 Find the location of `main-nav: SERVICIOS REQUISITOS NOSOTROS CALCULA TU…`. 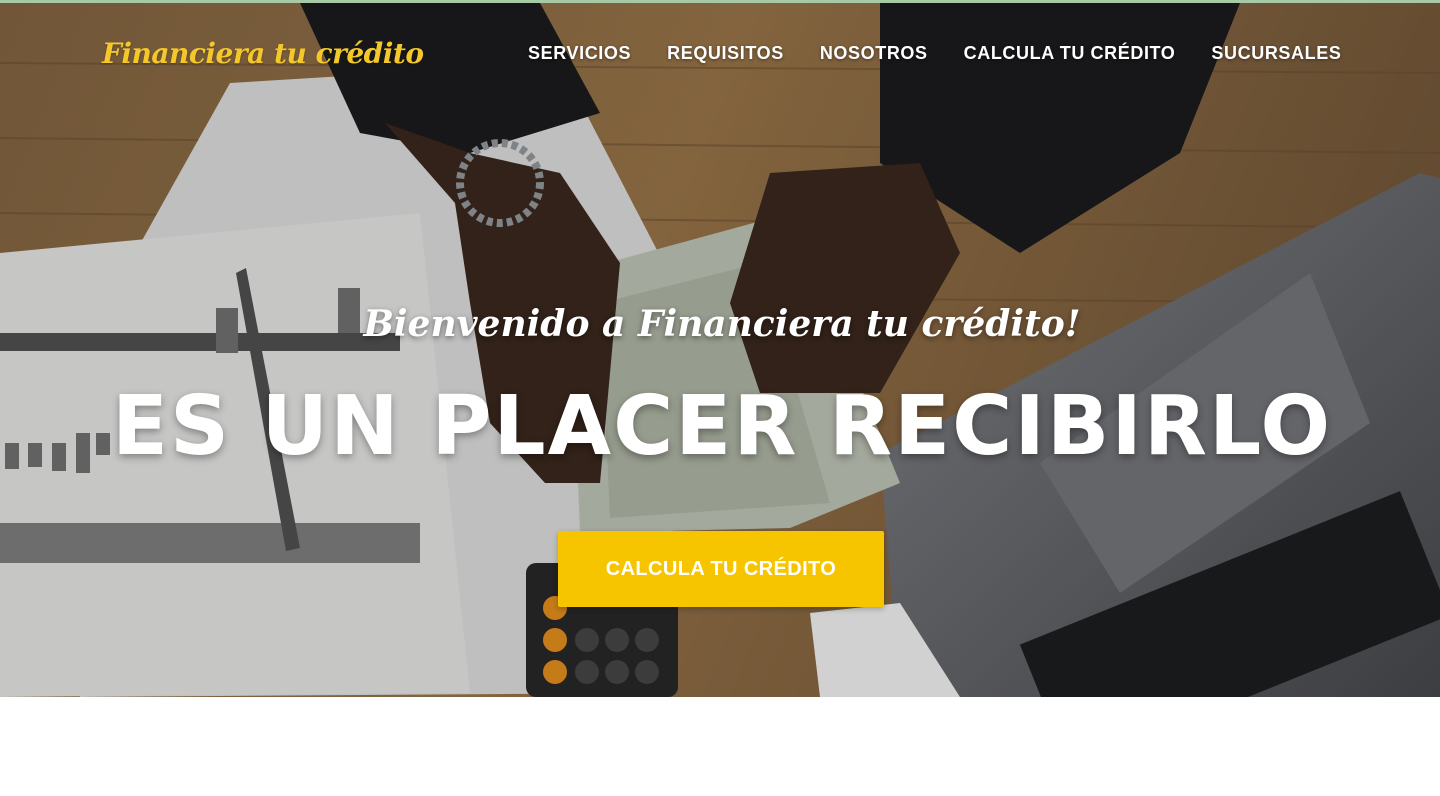

main-nav: SERVICIOS REQUISITOS NOSOTROS CALCULA TU… is located at coordinates (934, 53).